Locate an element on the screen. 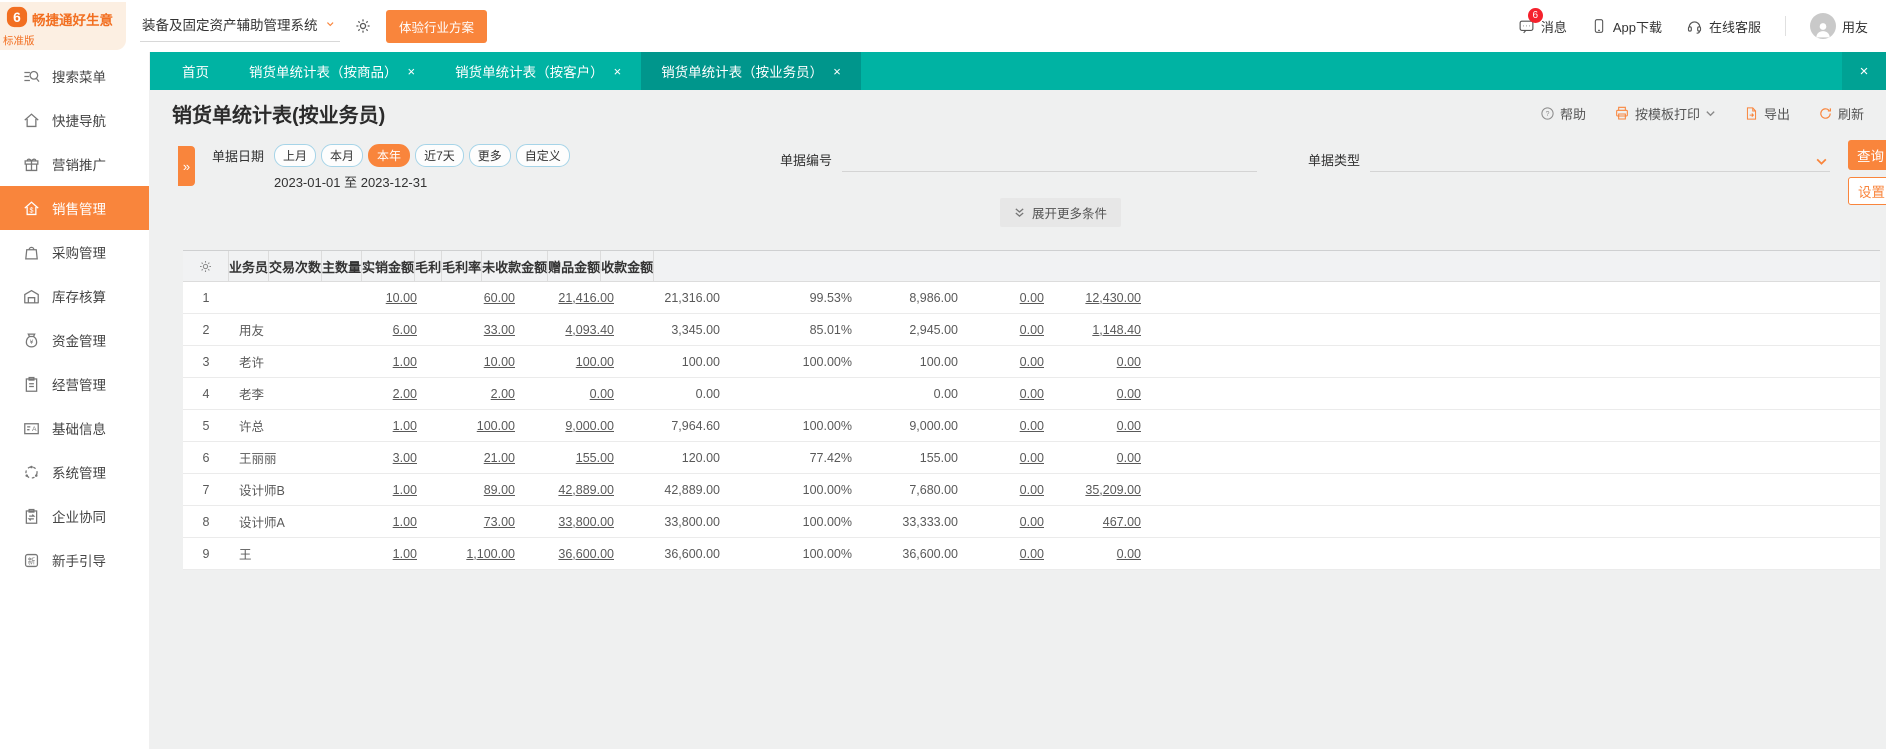 The height and width of the screenshot is (749, 1886). date-range-value: 2023-01-01 至 2023-12-31 is located at coordinates (422, 181).